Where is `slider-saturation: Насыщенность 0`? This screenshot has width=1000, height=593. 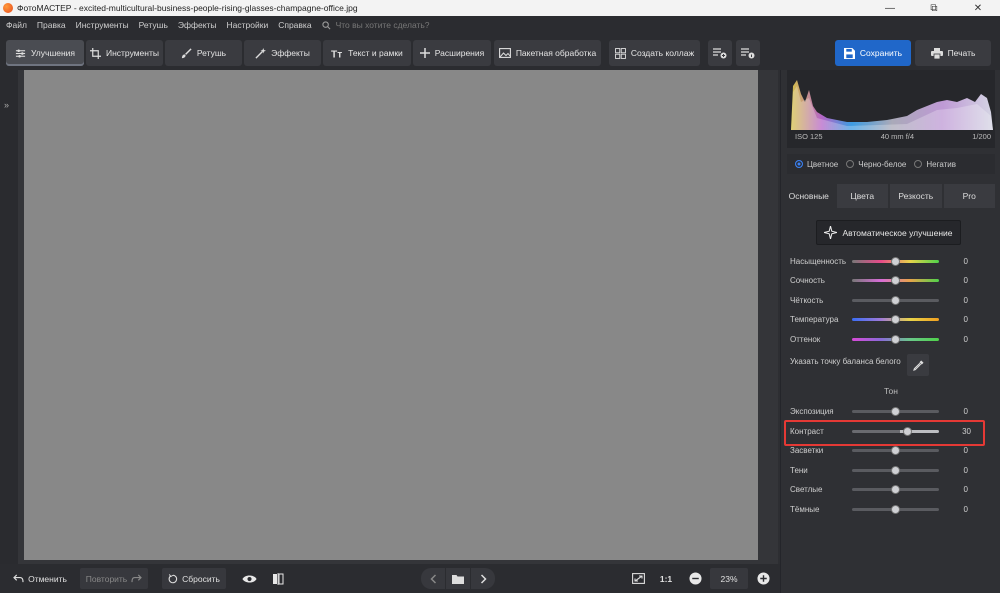 slider-saturation: Насыщенность 0 is located at coordinates (890, 261).